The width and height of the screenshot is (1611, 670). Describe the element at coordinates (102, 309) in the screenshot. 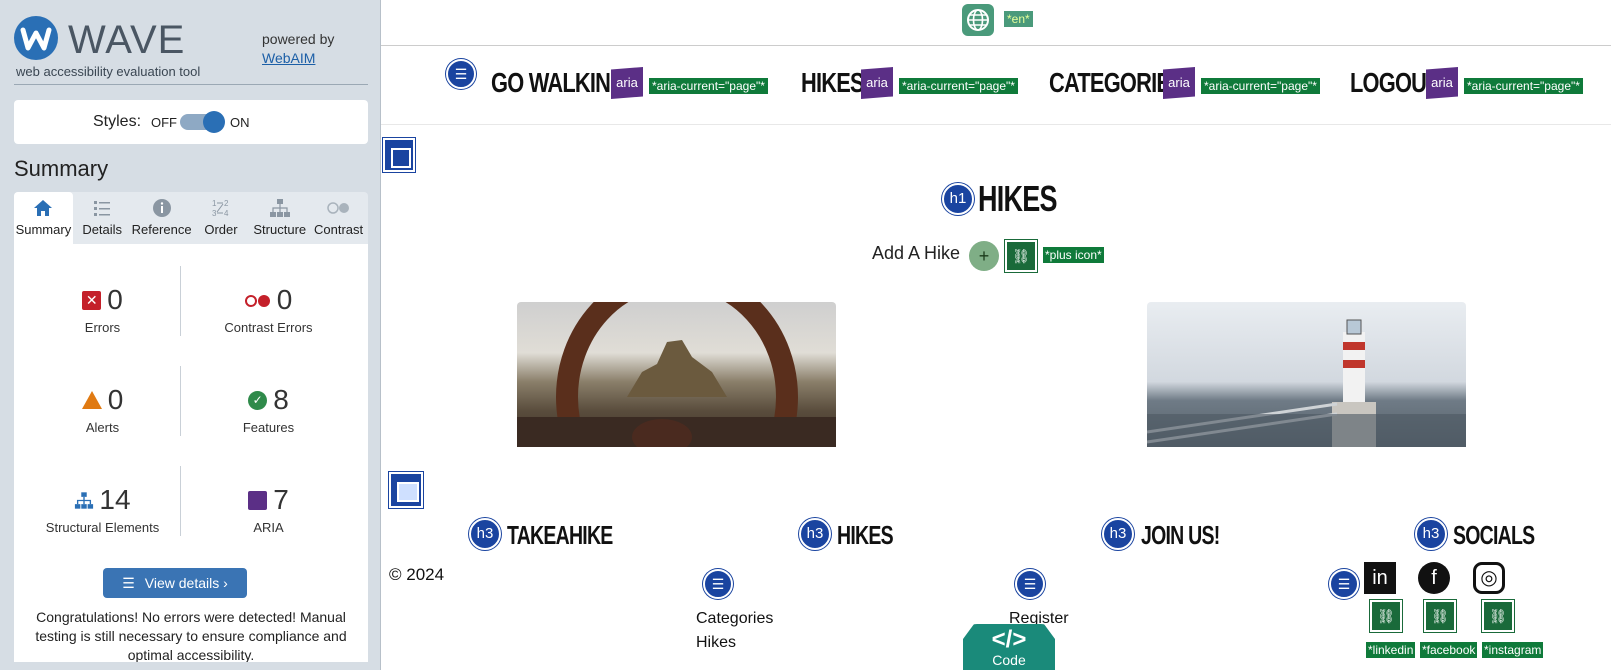

I see `stat-errors: ✕ 0 Errors` at that location.